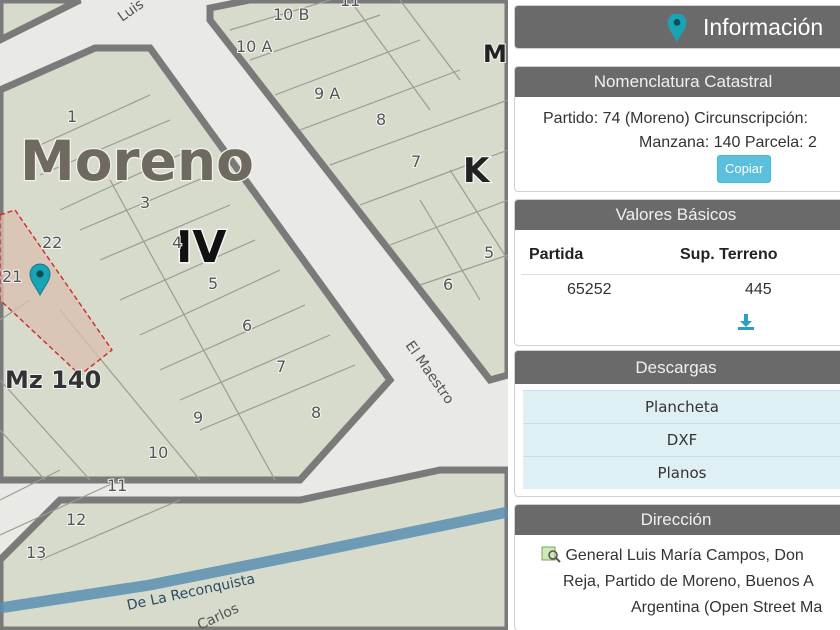 The width and height of the screenshot is (840, 630). I want to click on lot-label-nb11: 11, so click(350, 5).